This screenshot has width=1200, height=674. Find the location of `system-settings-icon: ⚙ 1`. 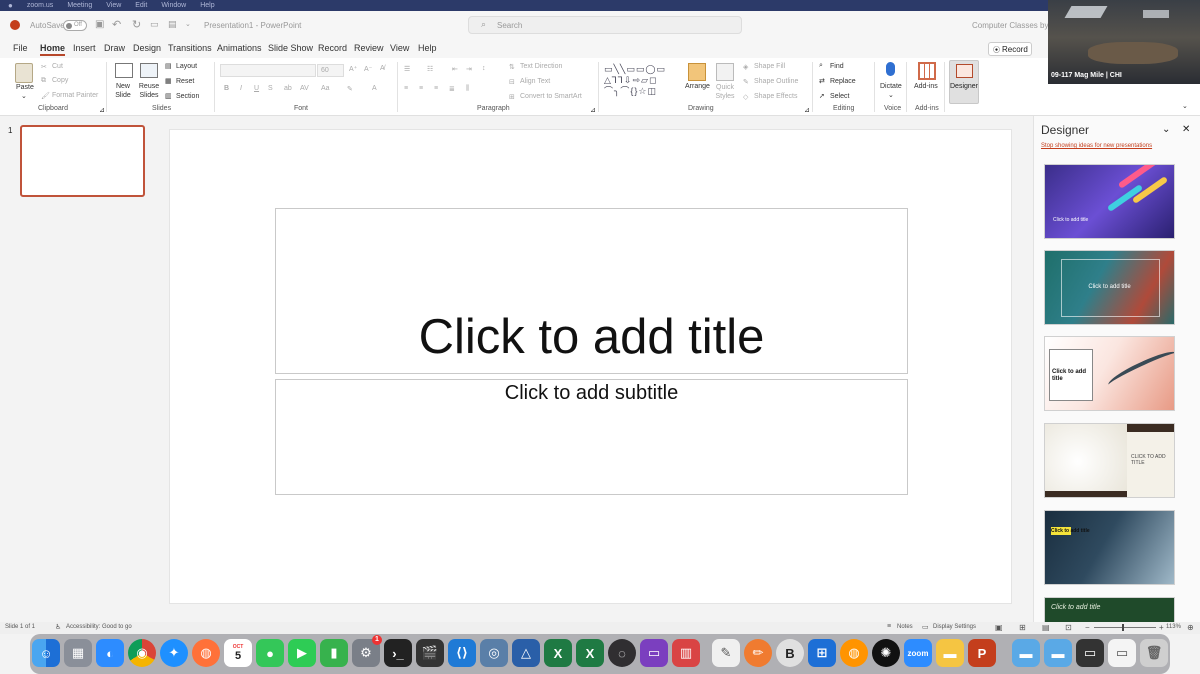

system-settings-icon: ⚙ 1 is located at coordinates (367, 651).